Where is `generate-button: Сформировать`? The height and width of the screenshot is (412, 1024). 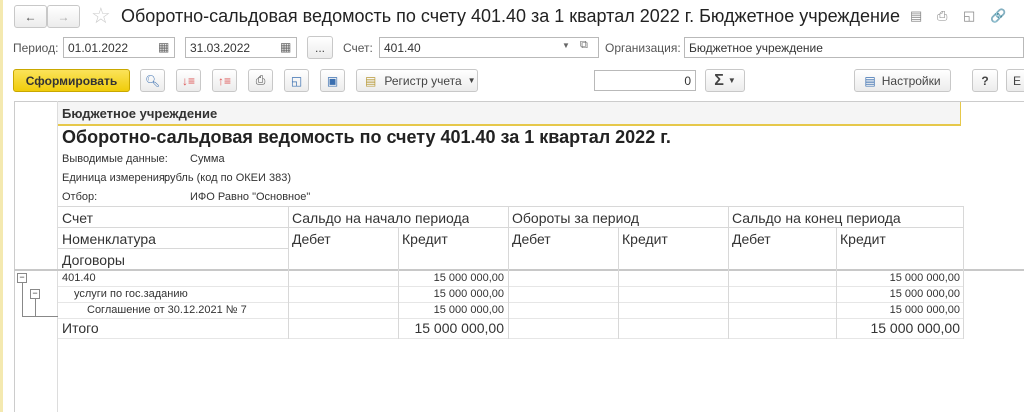 generate-button: Сформировать is located at coordinates (71, 80).